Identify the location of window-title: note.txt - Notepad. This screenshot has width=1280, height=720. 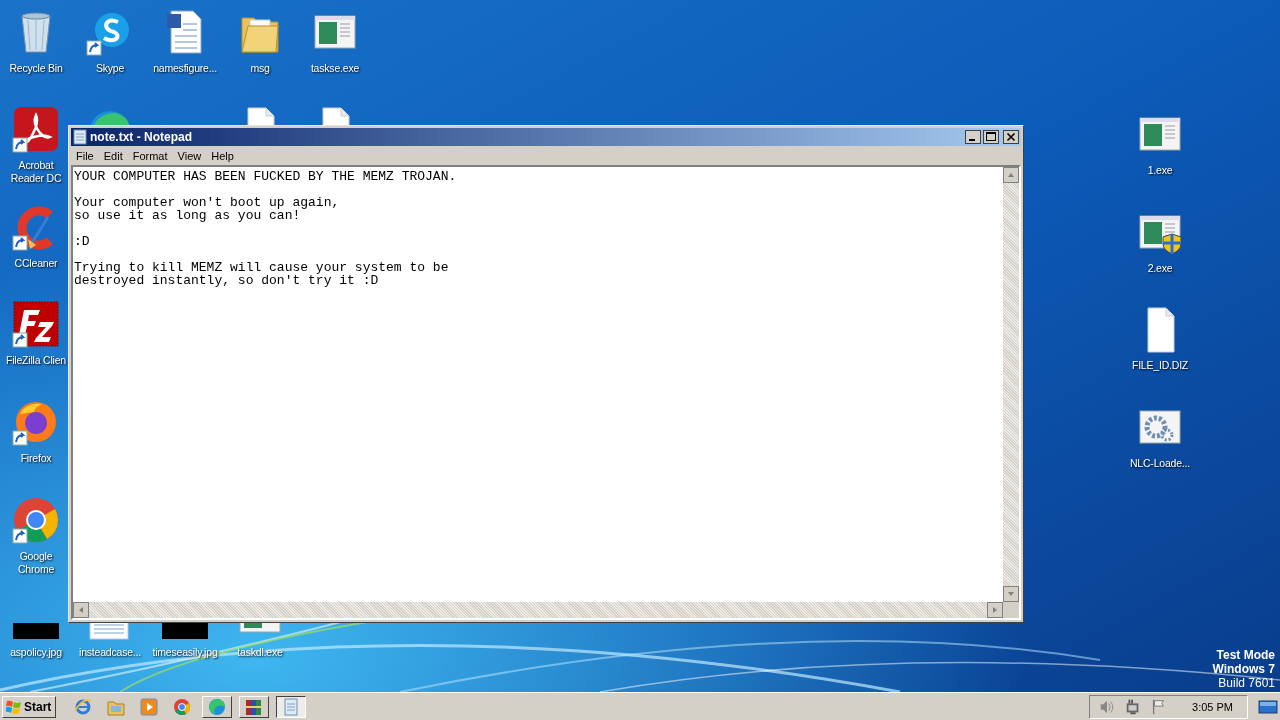
(141, 137).